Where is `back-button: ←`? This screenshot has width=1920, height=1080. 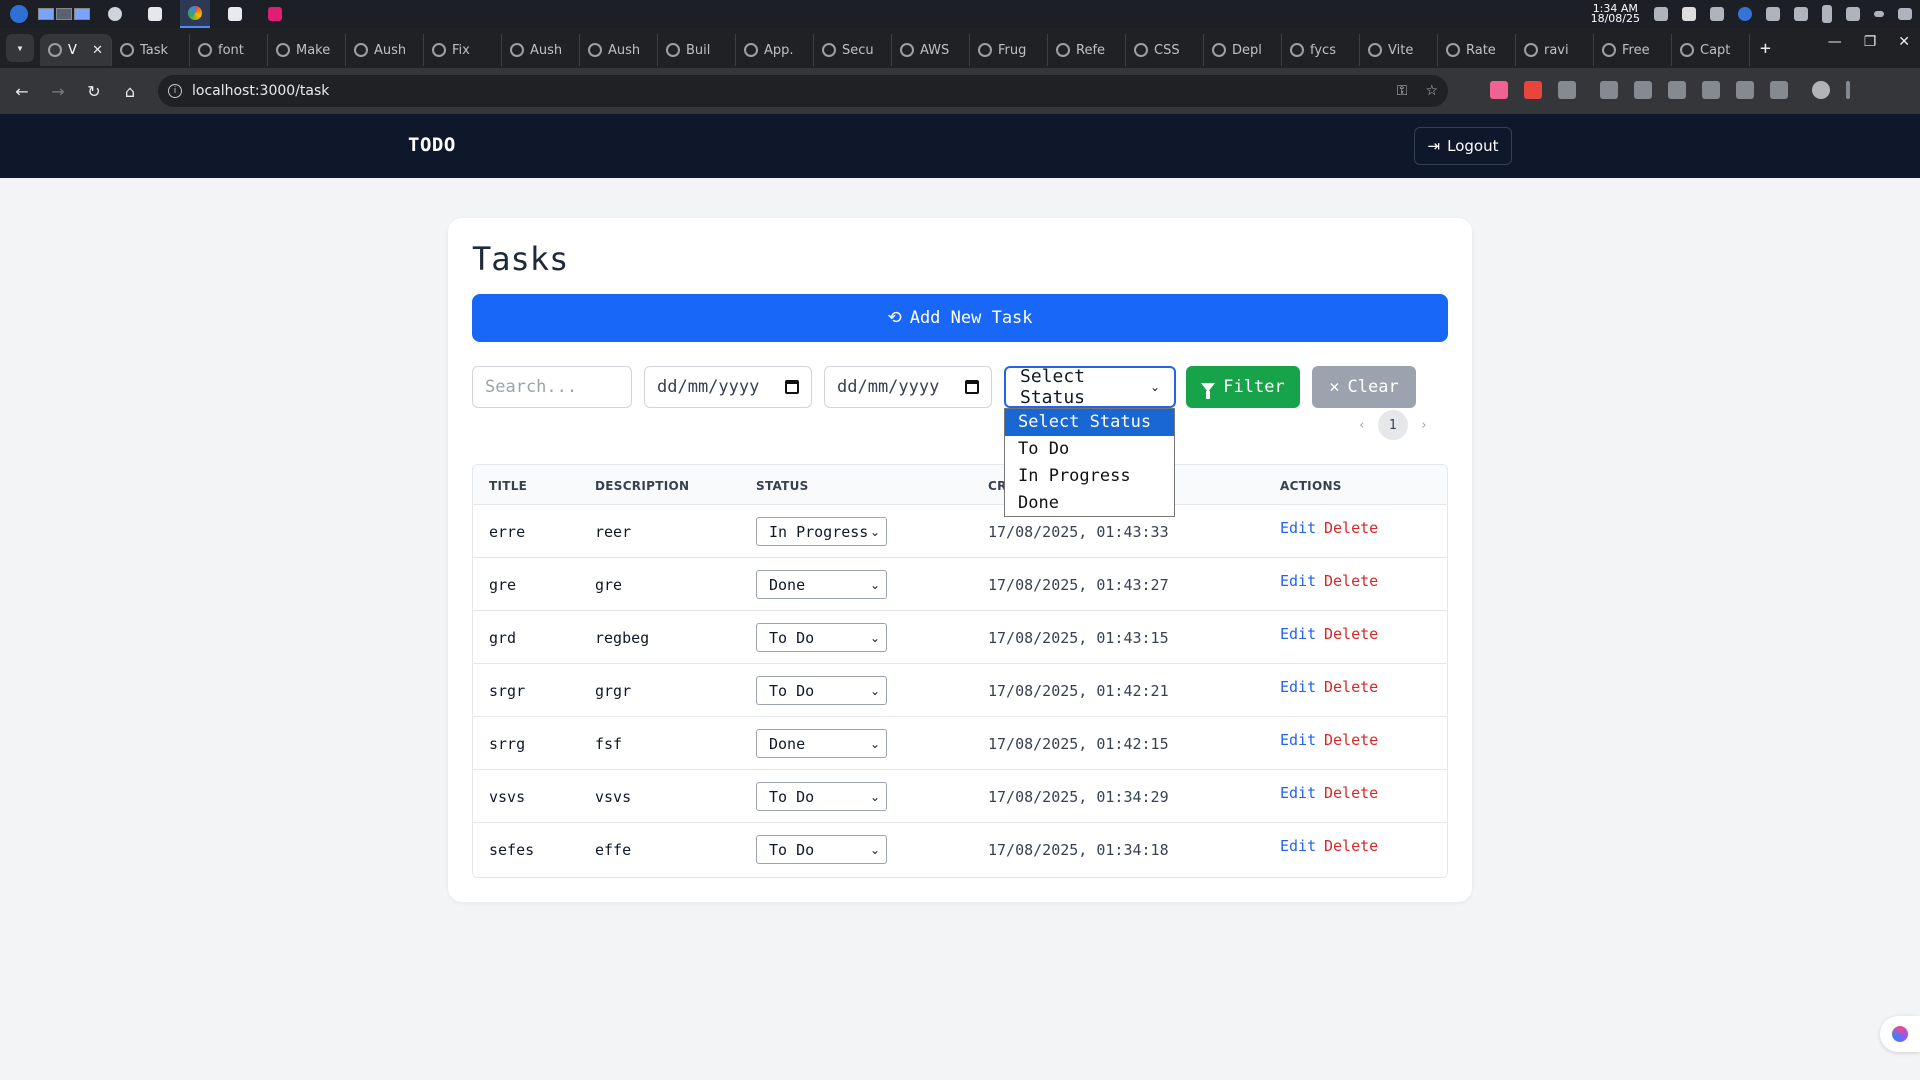 back-button: ← is located at coordinates (22, 91).